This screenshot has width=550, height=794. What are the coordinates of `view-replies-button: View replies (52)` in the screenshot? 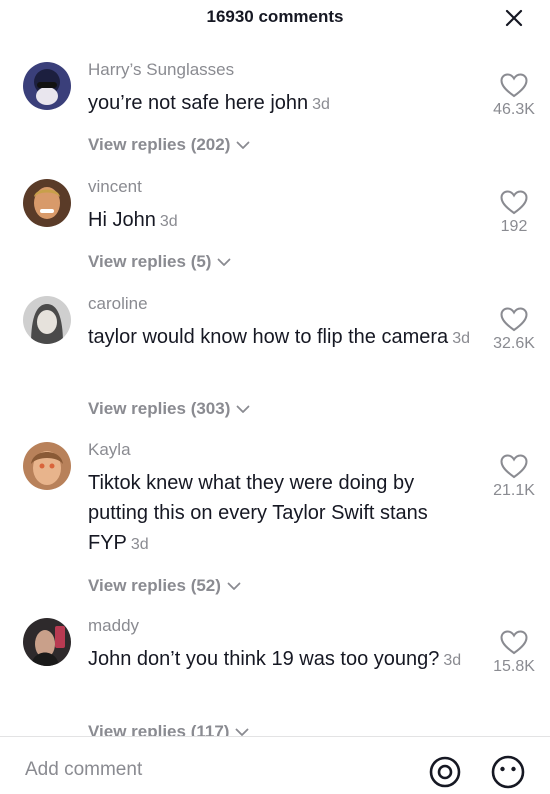 It's located at (164, 586).